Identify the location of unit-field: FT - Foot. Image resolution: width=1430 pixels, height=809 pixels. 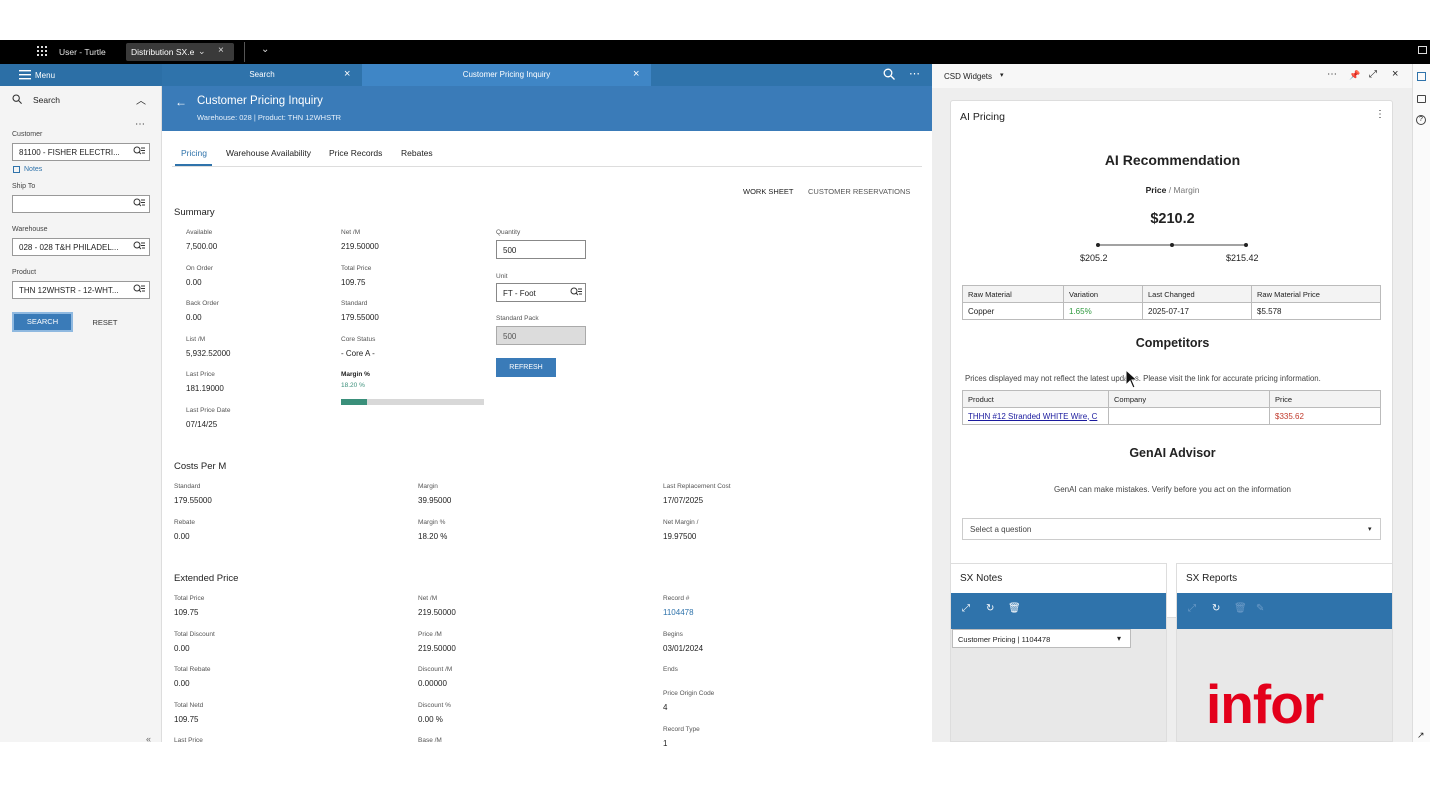
(541, 292).